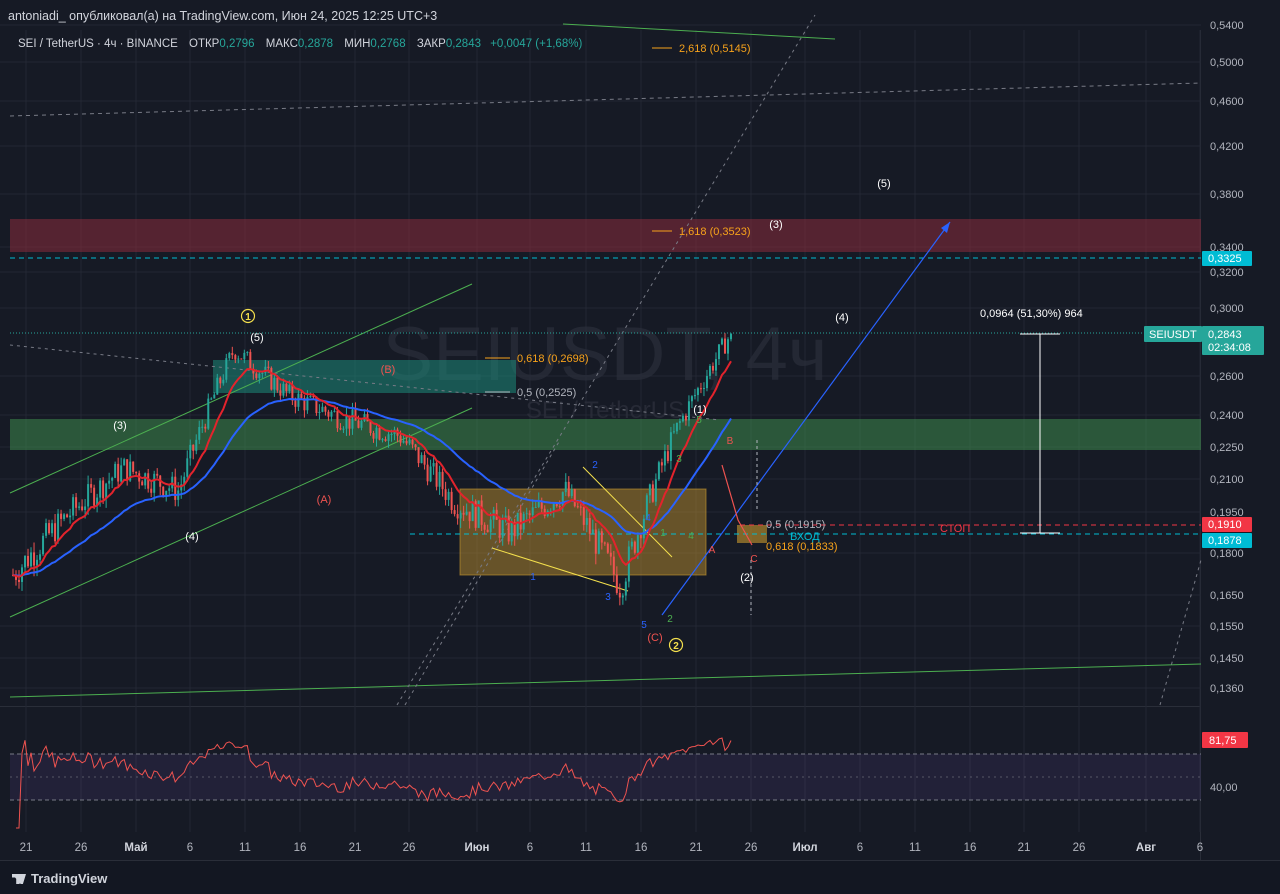 The width and height of the screenshot is (1280, 894). What do you see at coordinates (59, 878) in the screenshot?
I see `tradingview-logo: TradingView` at bounding box center [59, 878].